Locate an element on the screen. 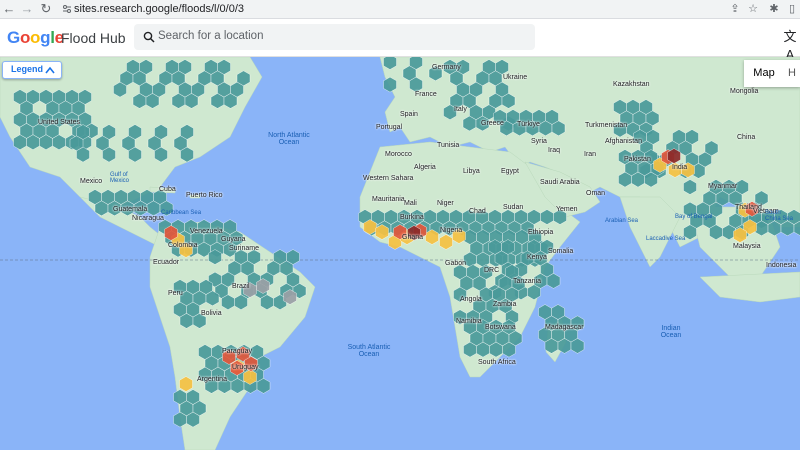  label-myanmar: Myanmar is located at coordinates (723, 186).